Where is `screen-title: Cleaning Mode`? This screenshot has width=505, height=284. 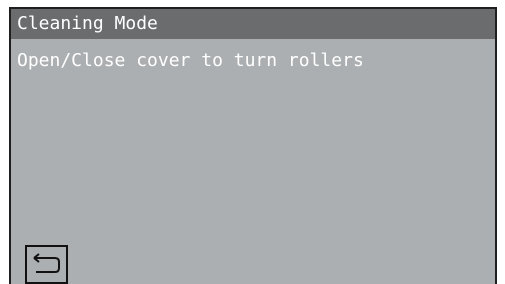
screen-title: Cleaning Mode is located at coordinates (253, 24).